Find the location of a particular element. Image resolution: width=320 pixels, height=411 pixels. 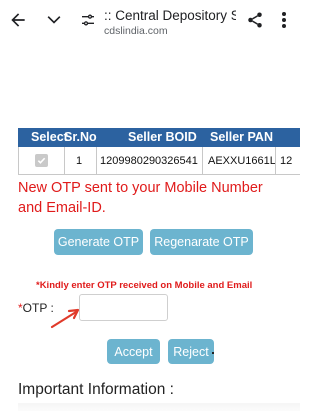

header-select: Select is located at coordinates (49, 137).